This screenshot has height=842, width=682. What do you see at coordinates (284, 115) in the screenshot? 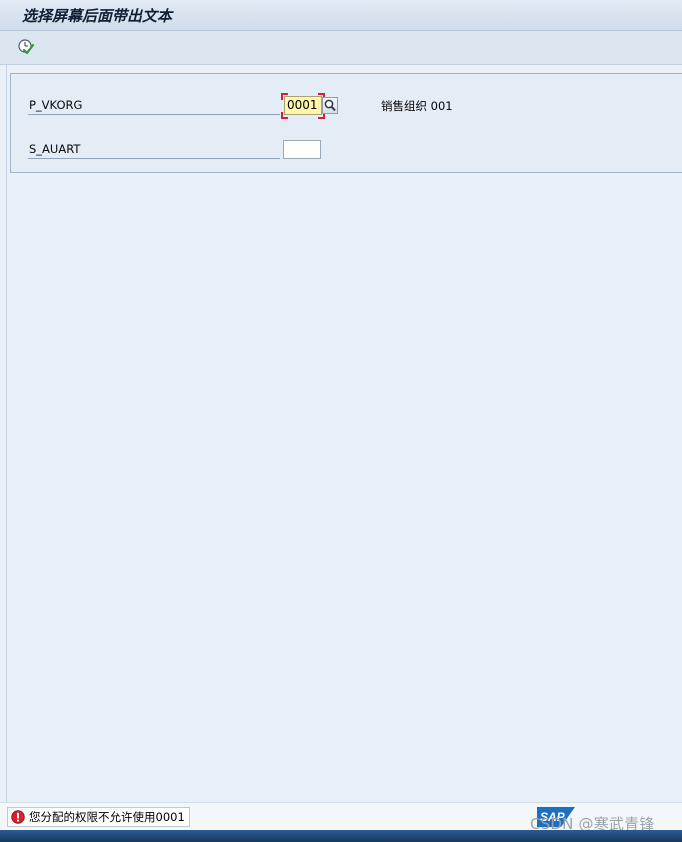
I see `error-marker-bottom-left` at bounding box center [284, 115].